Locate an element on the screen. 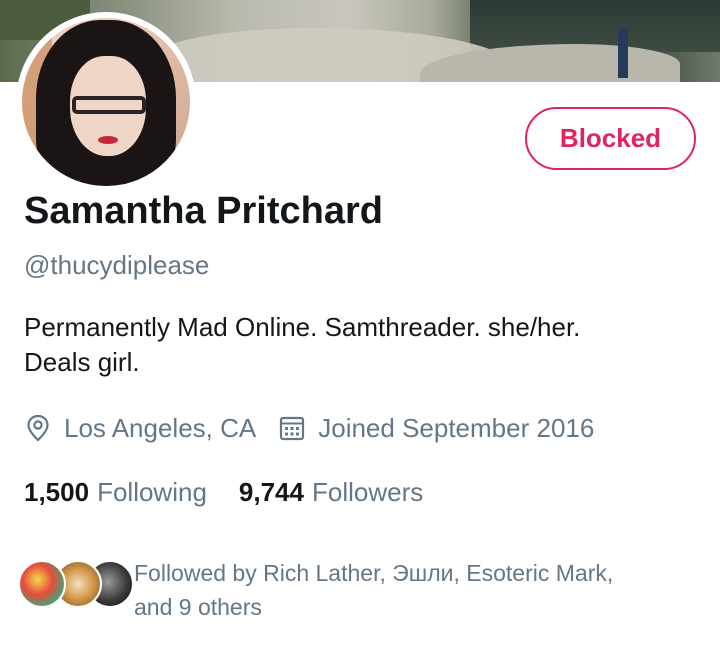 Image resolution: width=720 pixels, height=652 pixels. location-pin-icon is located at coordinates (38, 428).